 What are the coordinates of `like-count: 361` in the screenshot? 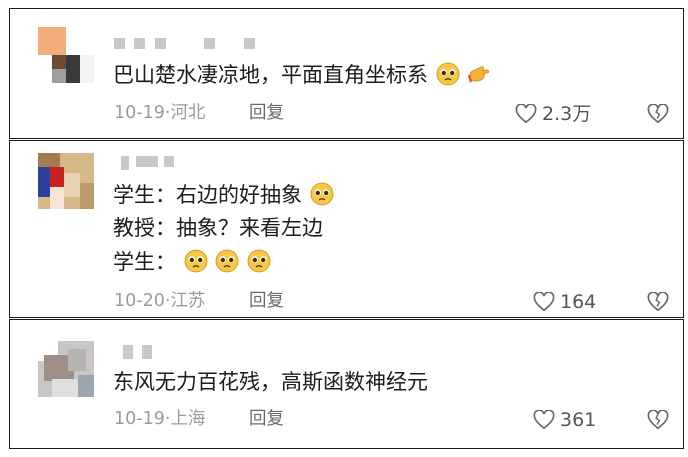 It's located at (578, 420).